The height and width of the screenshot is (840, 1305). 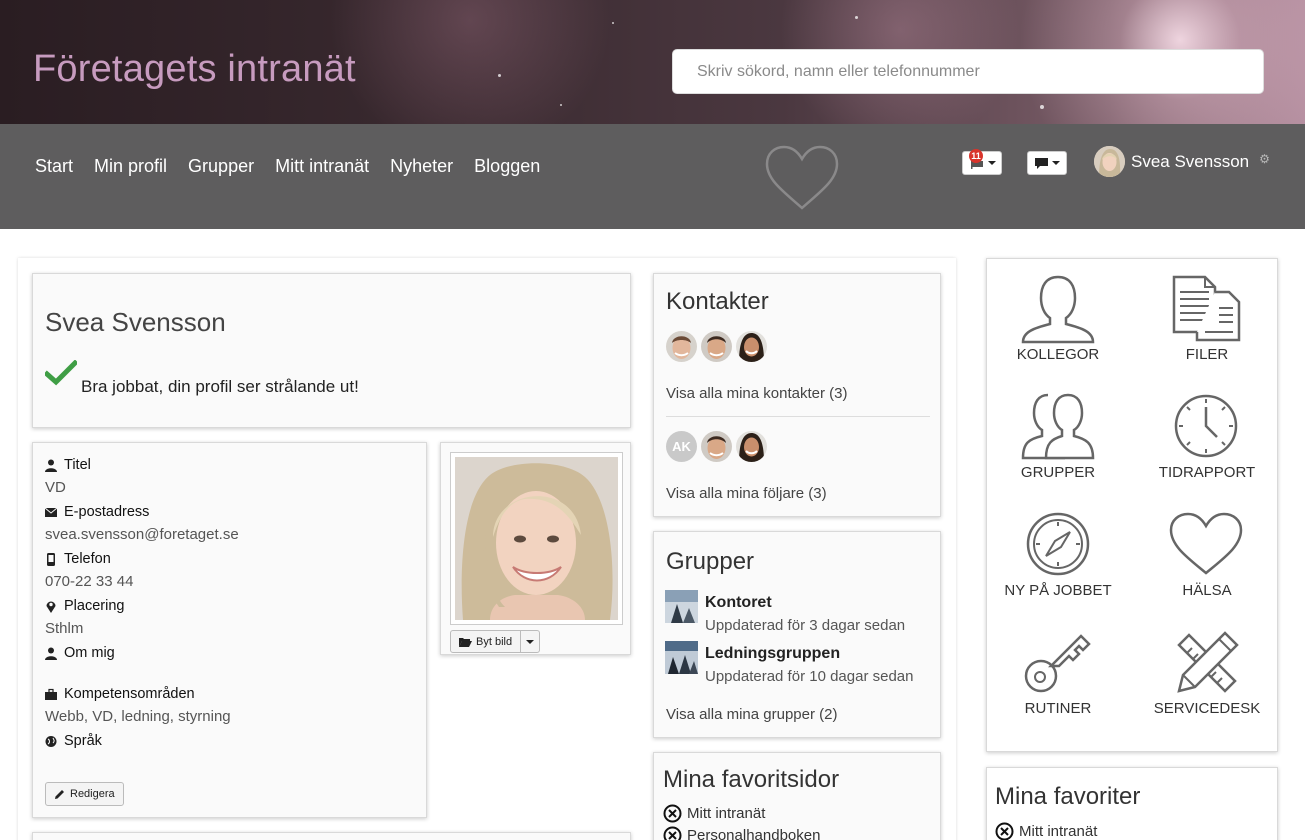 I want to click on shortcut-label-halsa: HÄLSA, so click(x=1207, y=590).